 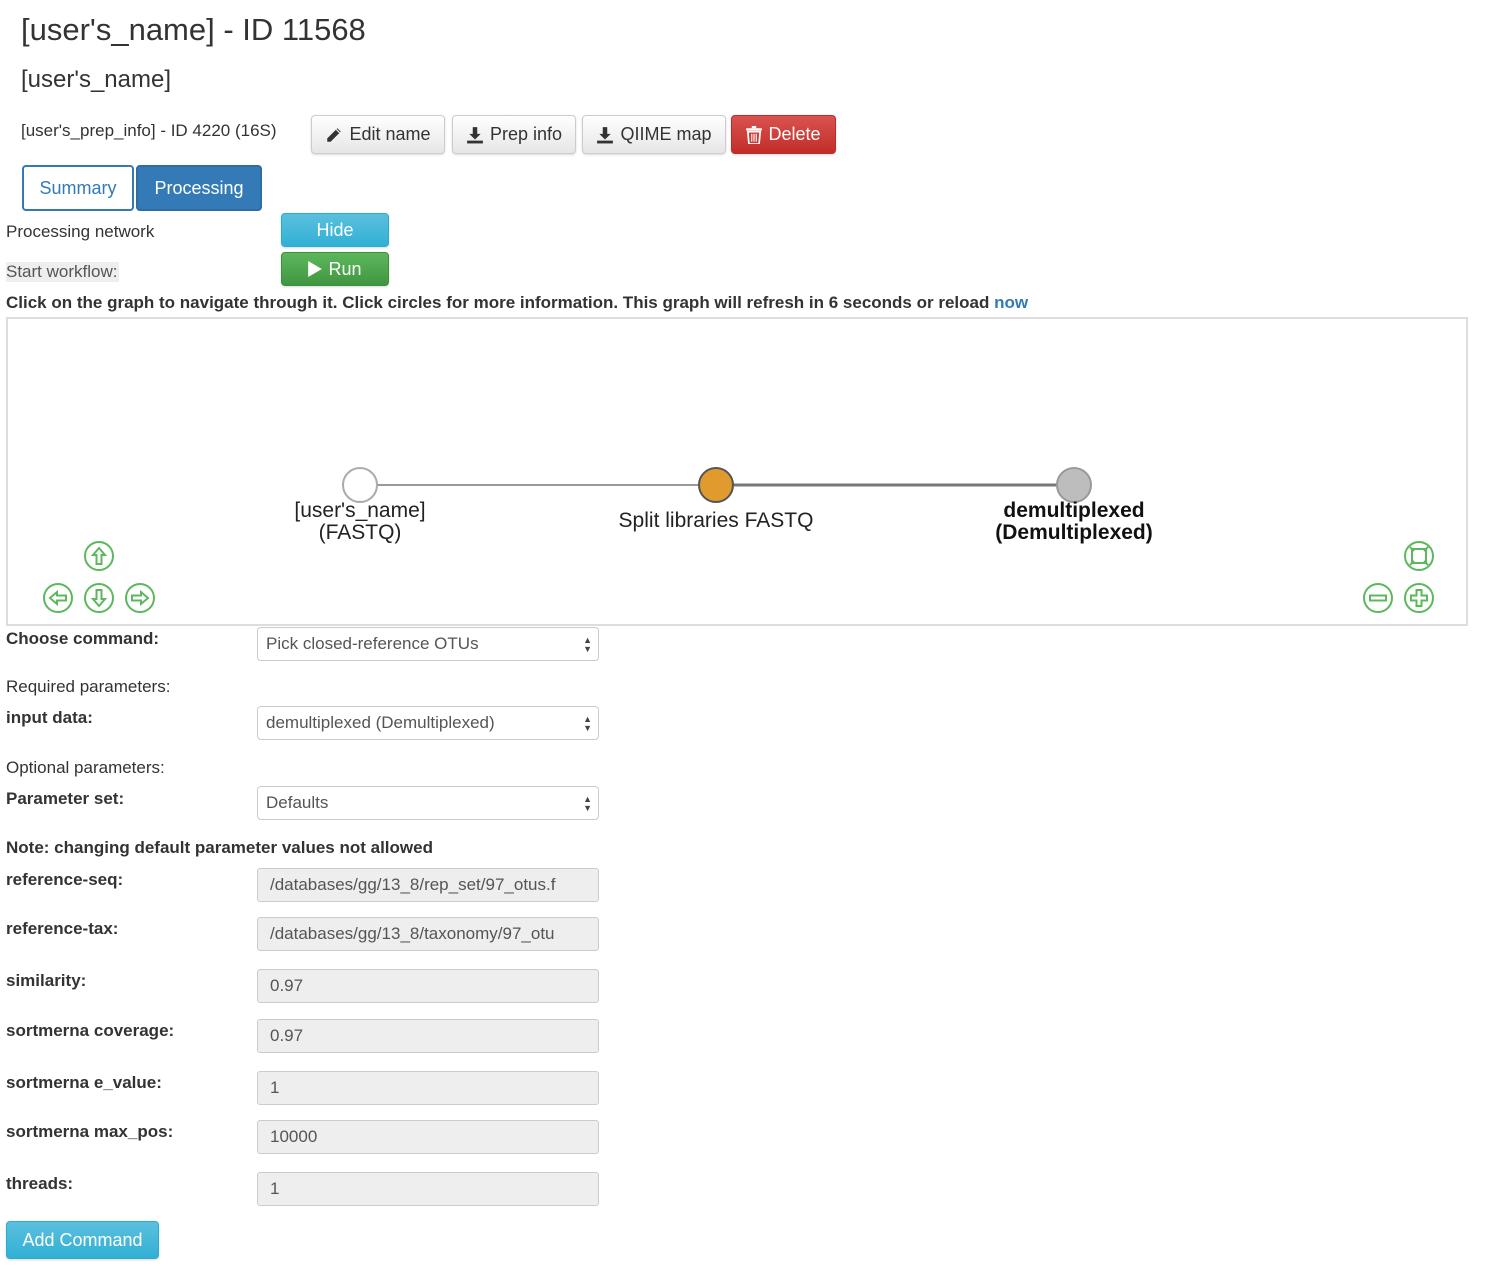 I want to click on parameter-set-select: Defaults ▲ ▼, so click(x=428, y=803).